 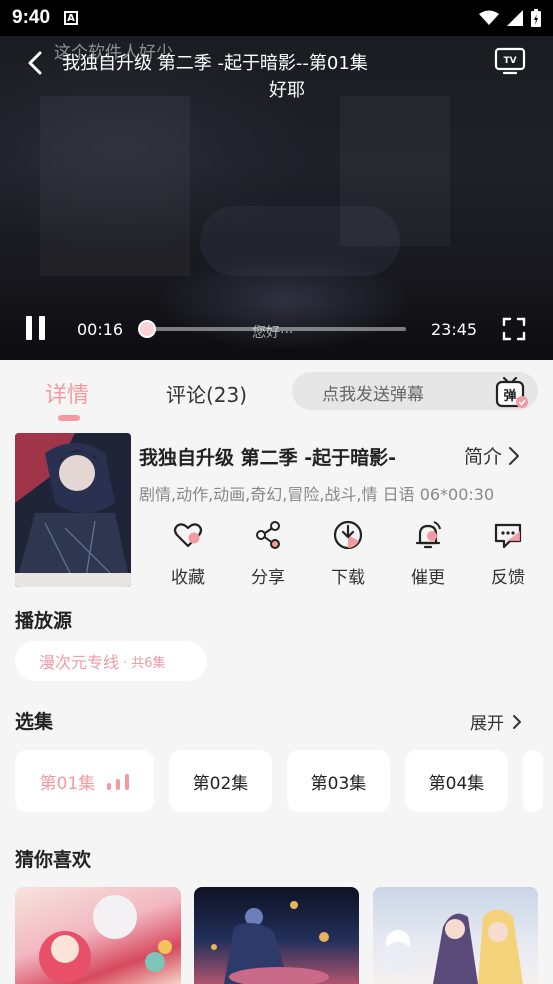 I want to click on playing-indicator-icon, so click(x=118, y=781).